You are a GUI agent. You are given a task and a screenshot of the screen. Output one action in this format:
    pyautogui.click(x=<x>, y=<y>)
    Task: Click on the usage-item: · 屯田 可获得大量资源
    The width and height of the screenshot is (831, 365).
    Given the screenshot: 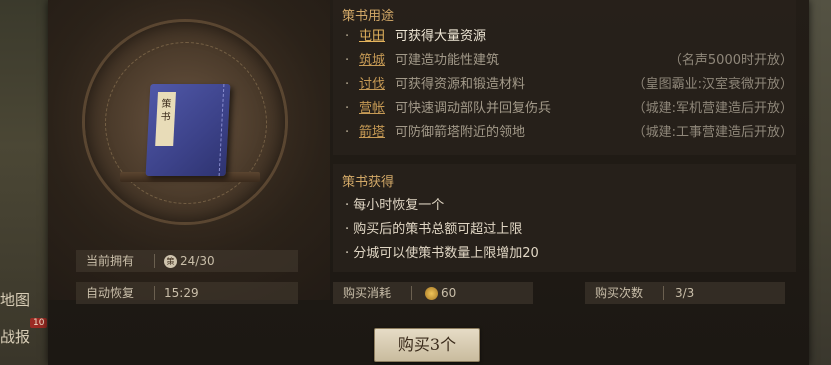 What is the action you would take?
    pyautogui.click(x=569, y=37)
    